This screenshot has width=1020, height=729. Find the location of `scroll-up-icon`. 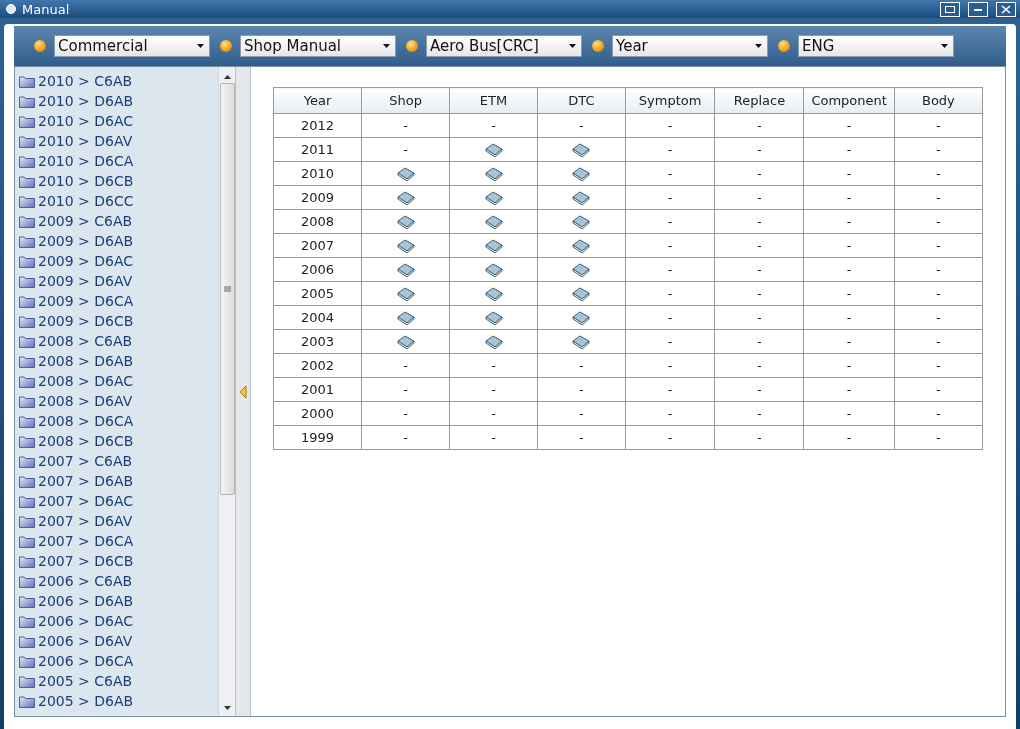

scroll-up-icon is located at coordinates (227, 77).